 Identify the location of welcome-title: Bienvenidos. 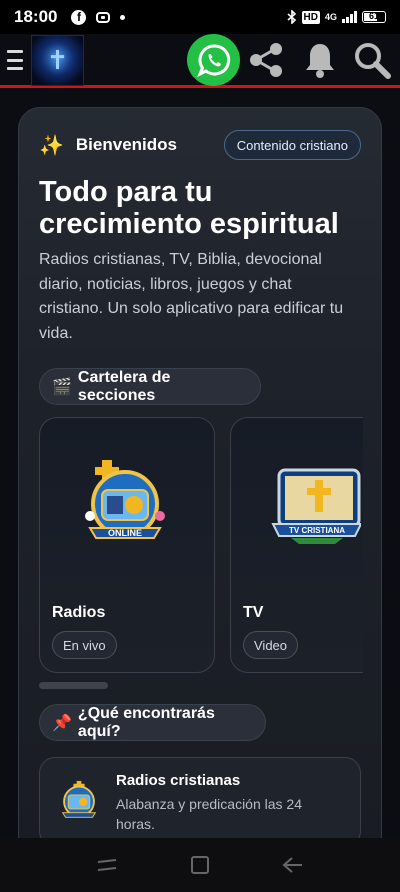
(126, 144).